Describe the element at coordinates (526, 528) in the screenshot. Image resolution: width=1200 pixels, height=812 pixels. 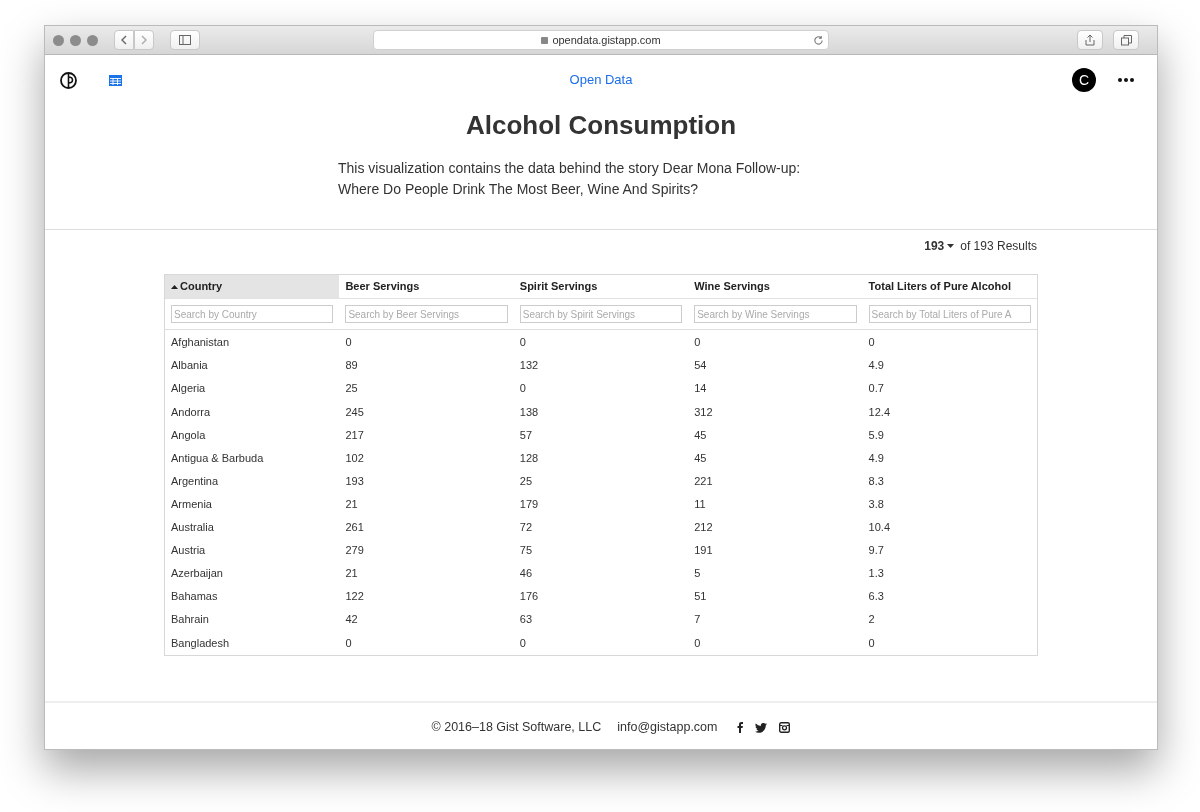
I see `table-cell-text: 72` at that location.